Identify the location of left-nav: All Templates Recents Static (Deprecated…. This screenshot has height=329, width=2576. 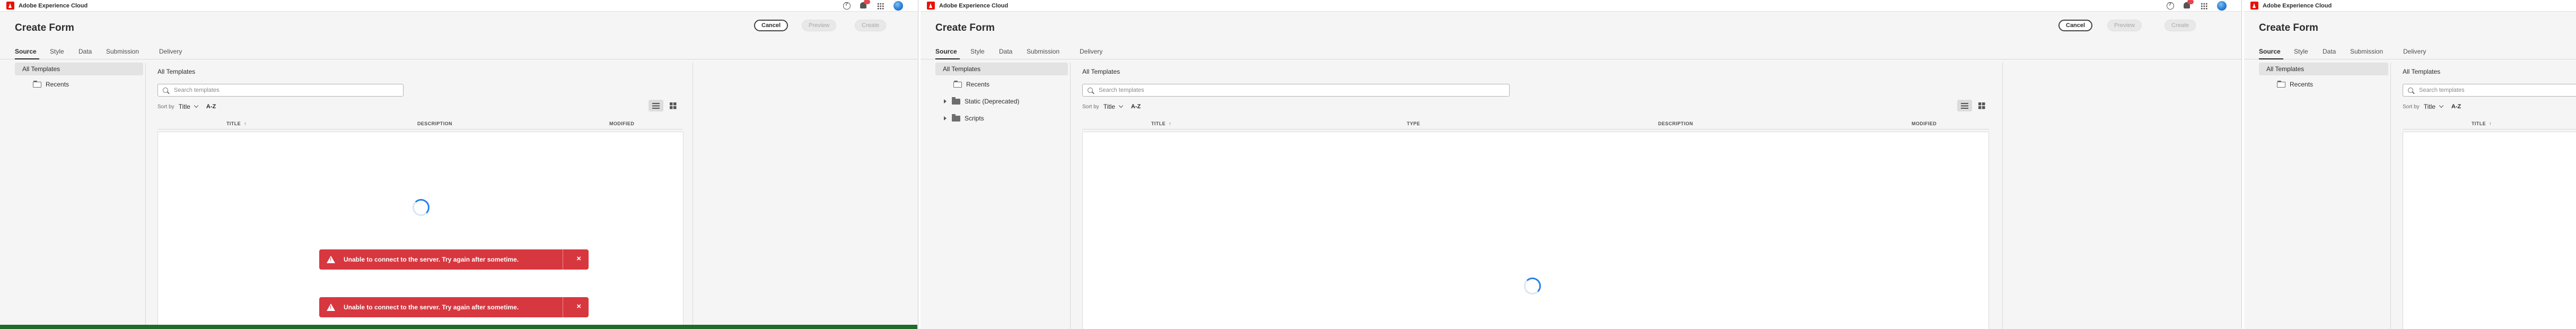
(1001, 196).